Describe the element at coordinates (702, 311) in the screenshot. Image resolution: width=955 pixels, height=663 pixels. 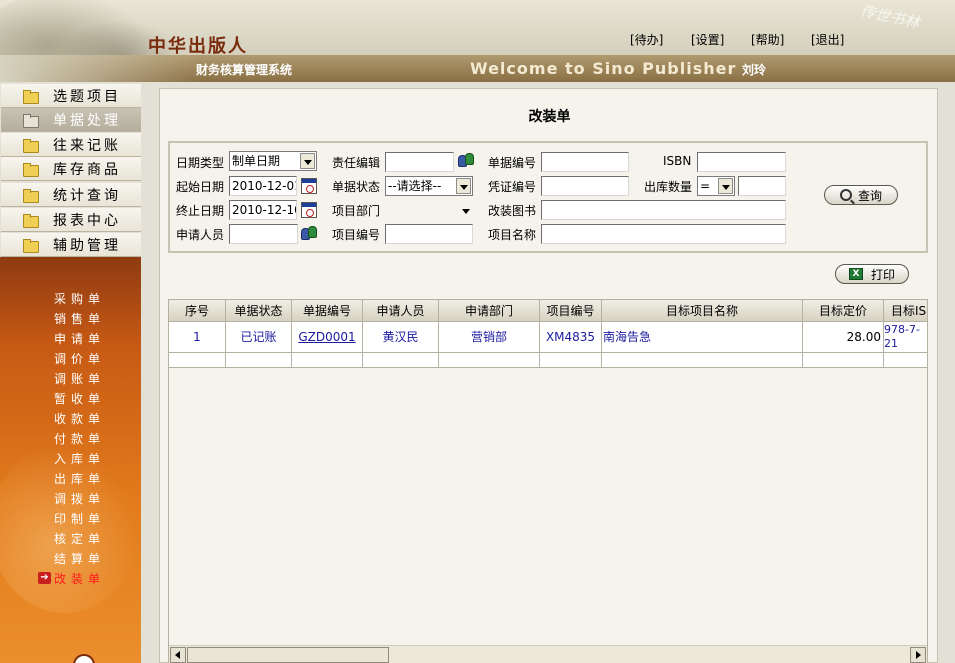
I see `col-header-target-name: 目标项目名称` at that location.